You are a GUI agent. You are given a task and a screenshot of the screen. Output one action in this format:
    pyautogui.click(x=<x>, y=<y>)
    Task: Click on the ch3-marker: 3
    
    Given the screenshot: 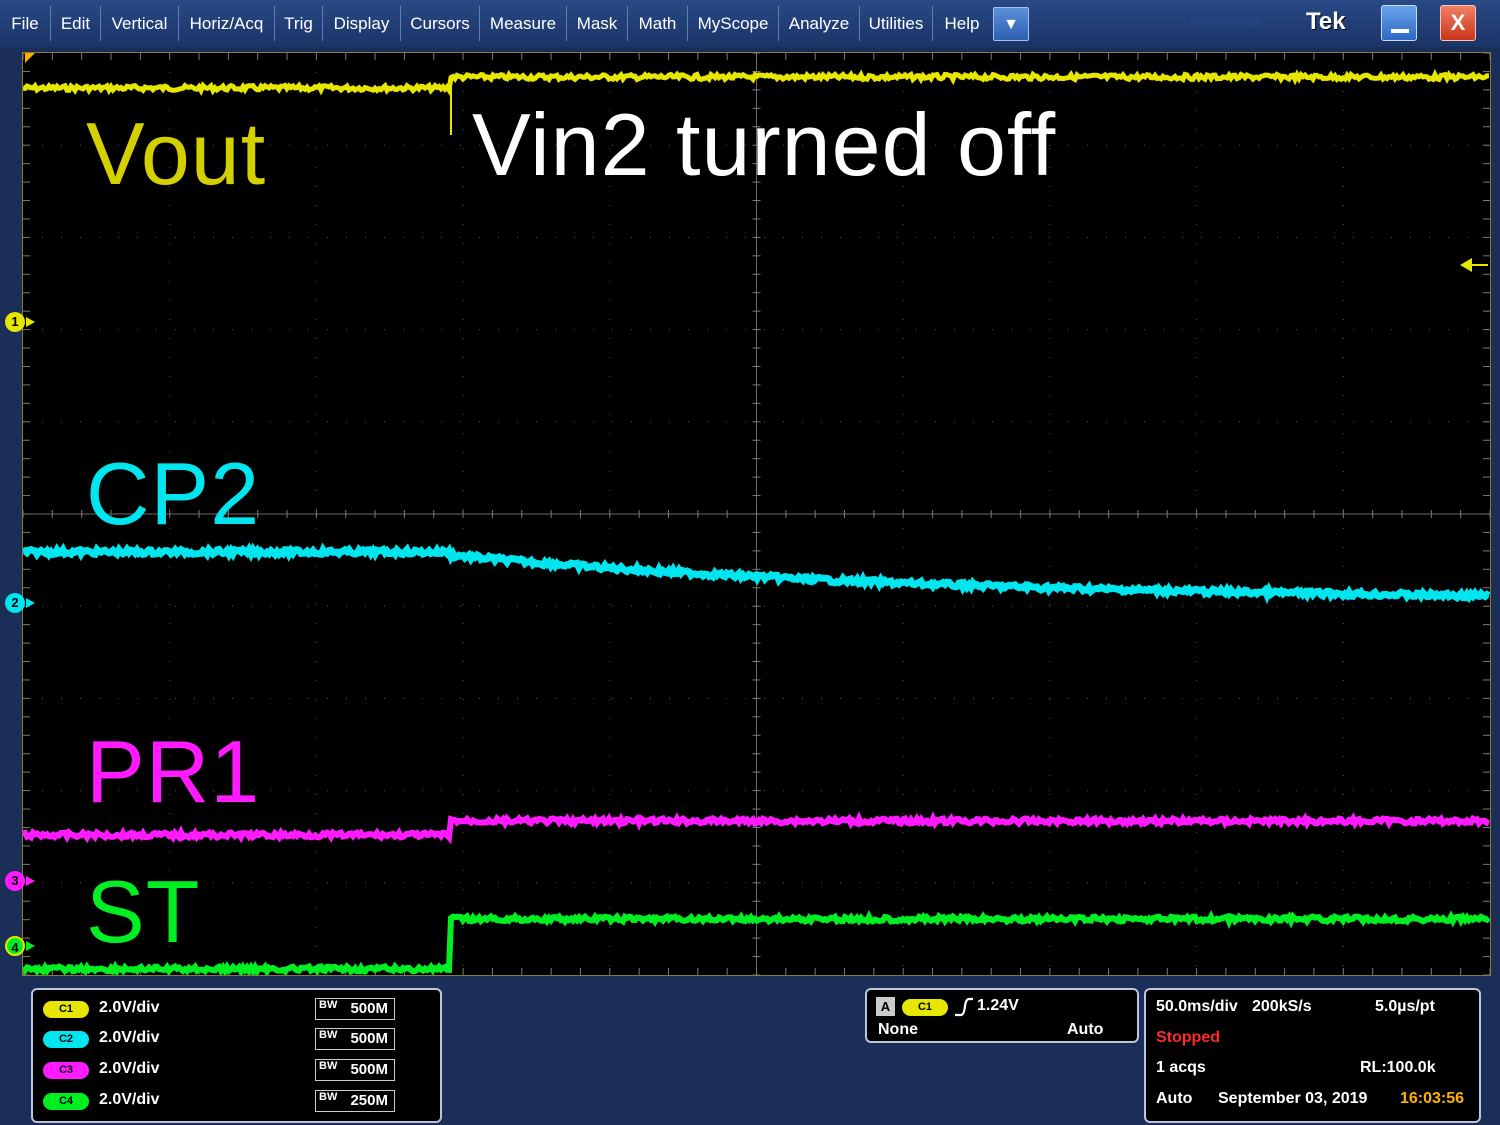 What is the action you would take?
    pyautogui.click(x=15, y=881)
    